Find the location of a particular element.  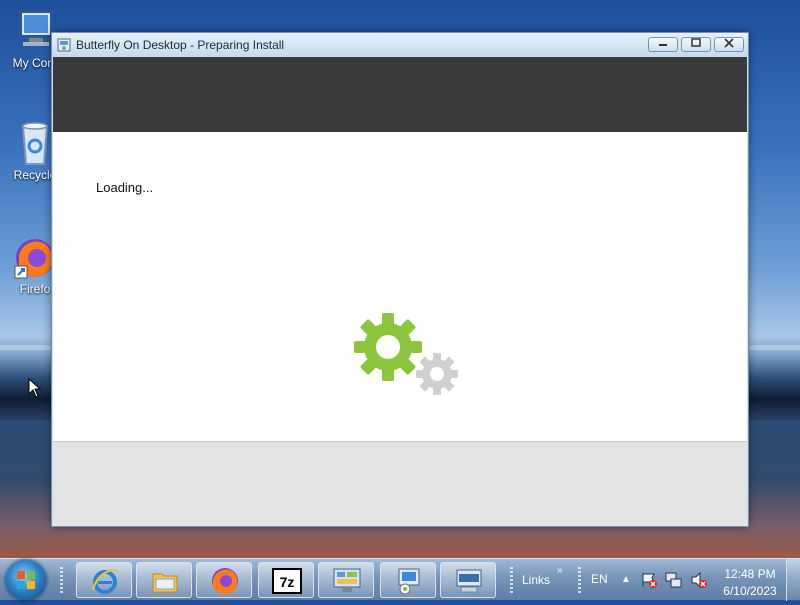

close-button is located at coordinates (729, 44).